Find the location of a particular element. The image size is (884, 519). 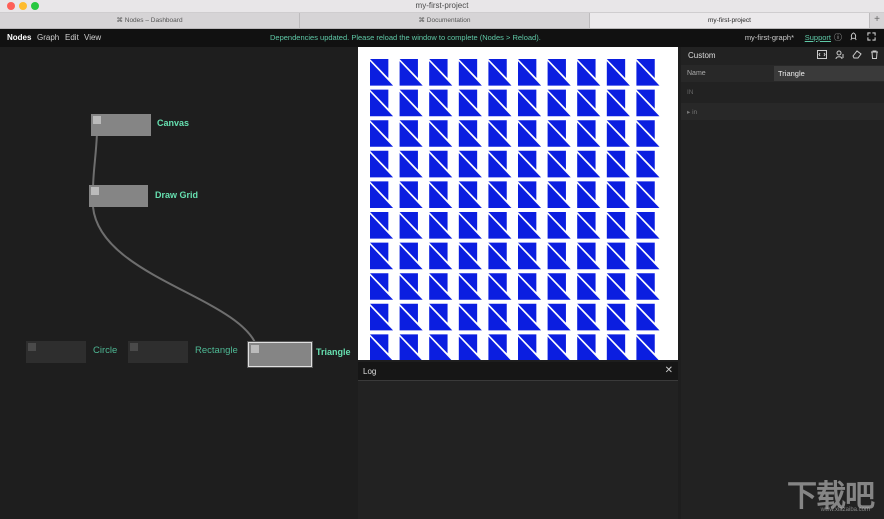

connection-canvas-drawgrid is located at coordinates (95, 161).